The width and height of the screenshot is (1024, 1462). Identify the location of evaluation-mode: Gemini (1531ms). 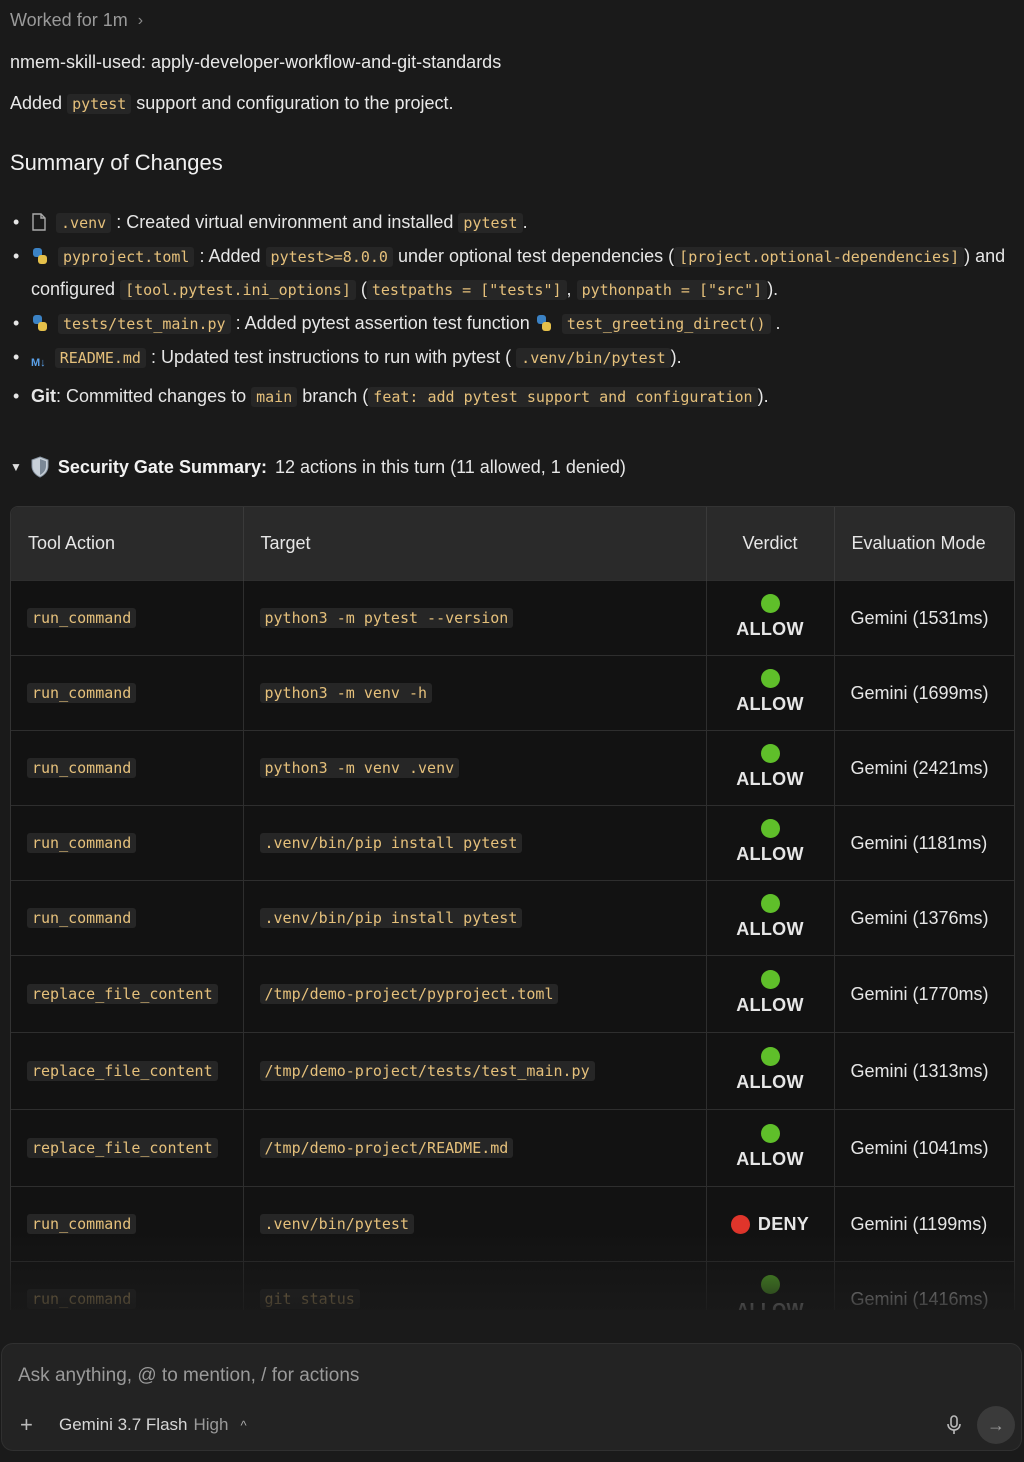
(919, 617).